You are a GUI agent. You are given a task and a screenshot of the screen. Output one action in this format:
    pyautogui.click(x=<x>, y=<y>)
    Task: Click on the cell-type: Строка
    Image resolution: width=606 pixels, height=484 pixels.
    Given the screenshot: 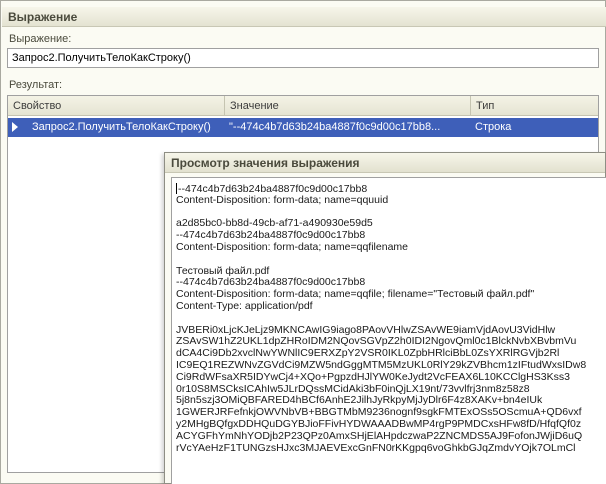 What is the action you would take?
    pyautogui.click(x=493, y=127)
    